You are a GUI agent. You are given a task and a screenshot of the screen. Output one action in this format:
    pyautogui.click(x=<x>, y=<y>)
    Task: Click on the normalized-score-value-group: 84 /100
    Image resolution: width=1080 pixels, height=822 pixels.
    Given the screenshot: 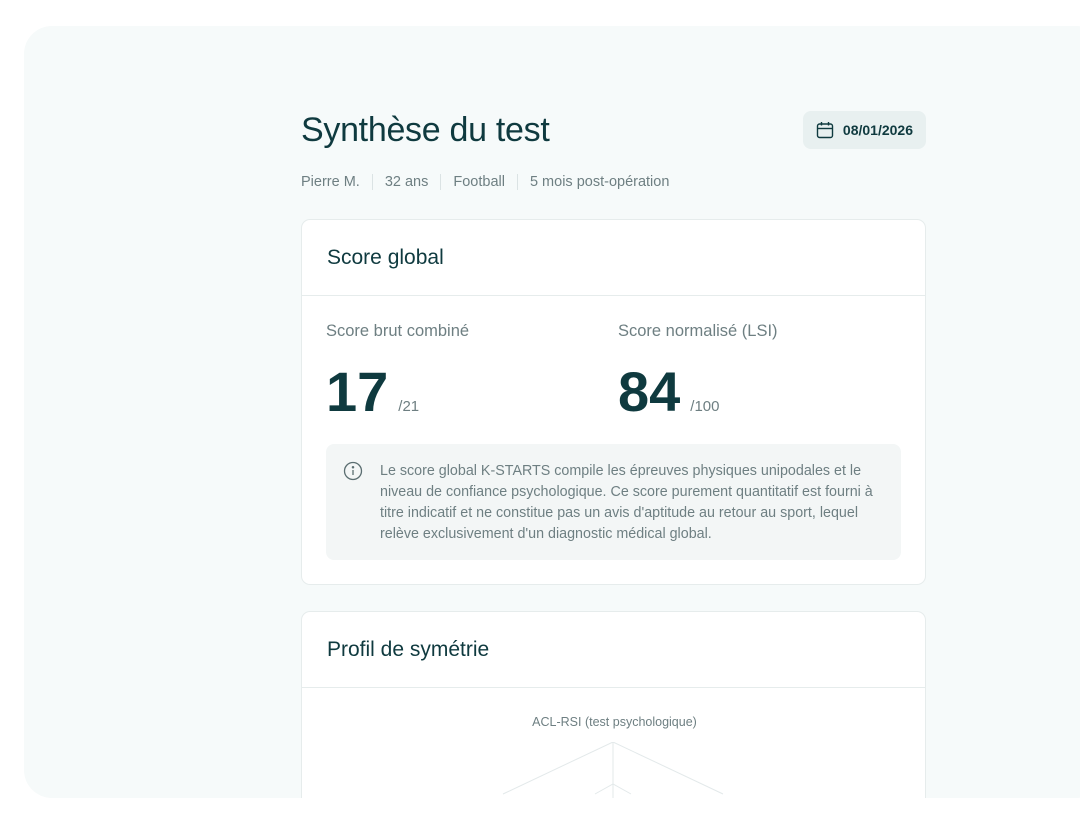 What is the action you would take?
    pyautogui.click(x=669, y=392)
    